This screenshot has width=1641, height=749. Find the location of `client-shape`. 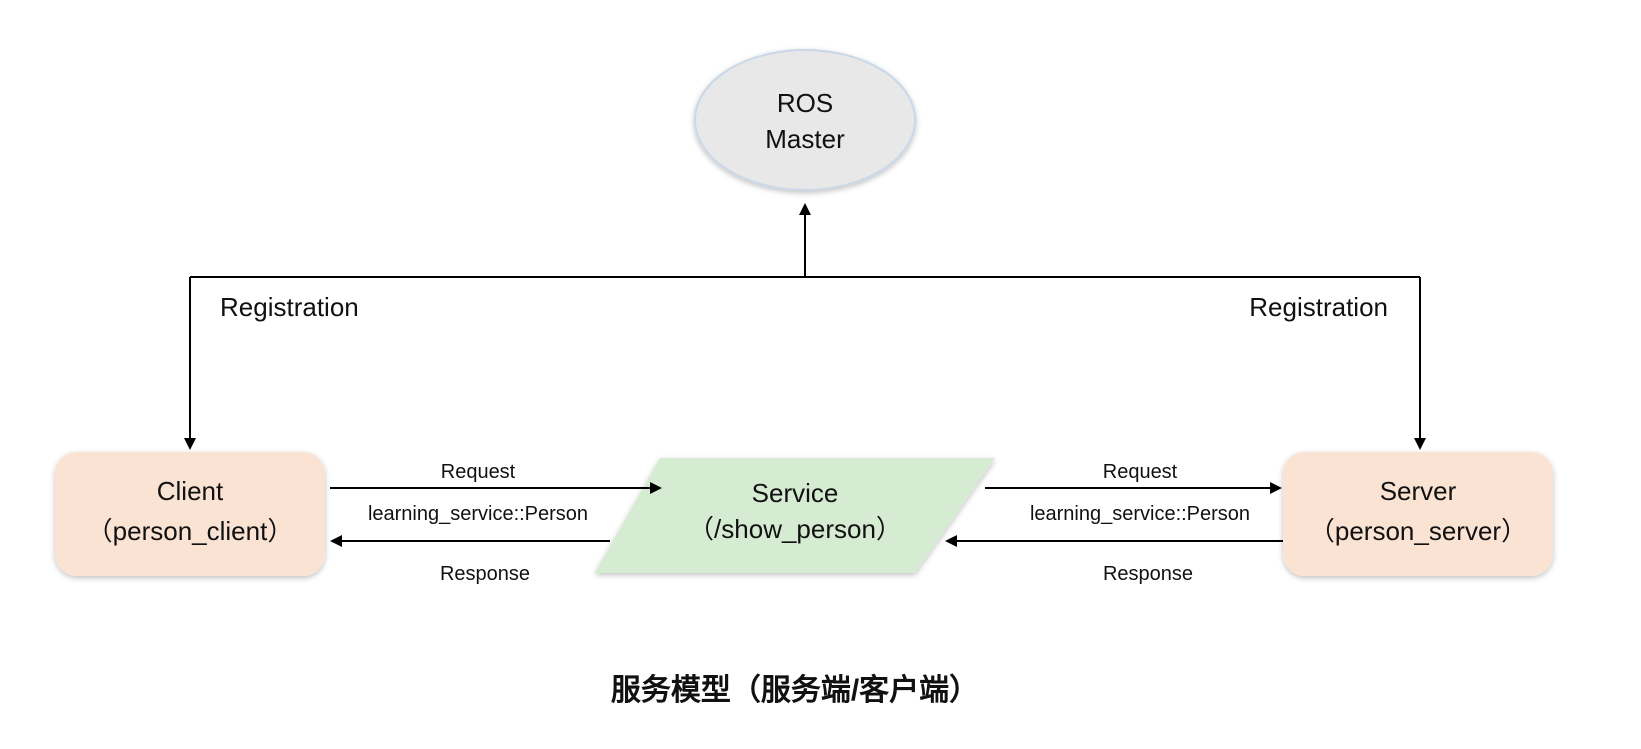

client-shape is located at coordinates (190, 514).